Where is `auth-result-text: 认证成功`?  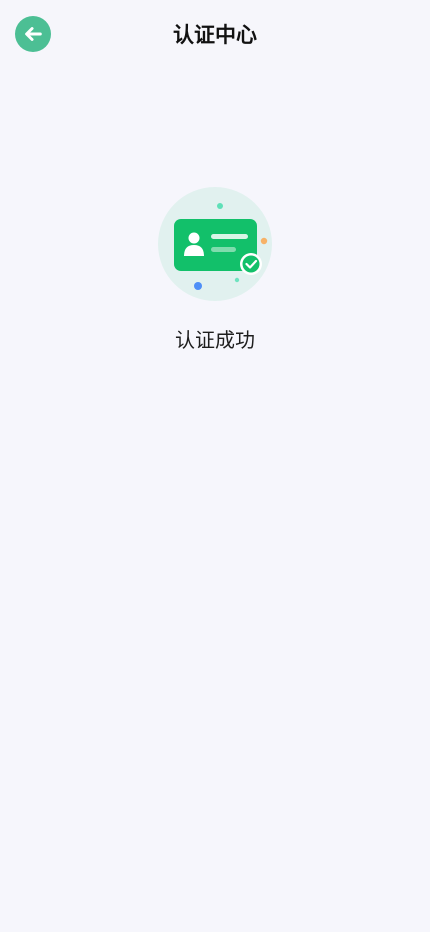 auth-result-text: 认证成功 is located at coordinates (215, 340).